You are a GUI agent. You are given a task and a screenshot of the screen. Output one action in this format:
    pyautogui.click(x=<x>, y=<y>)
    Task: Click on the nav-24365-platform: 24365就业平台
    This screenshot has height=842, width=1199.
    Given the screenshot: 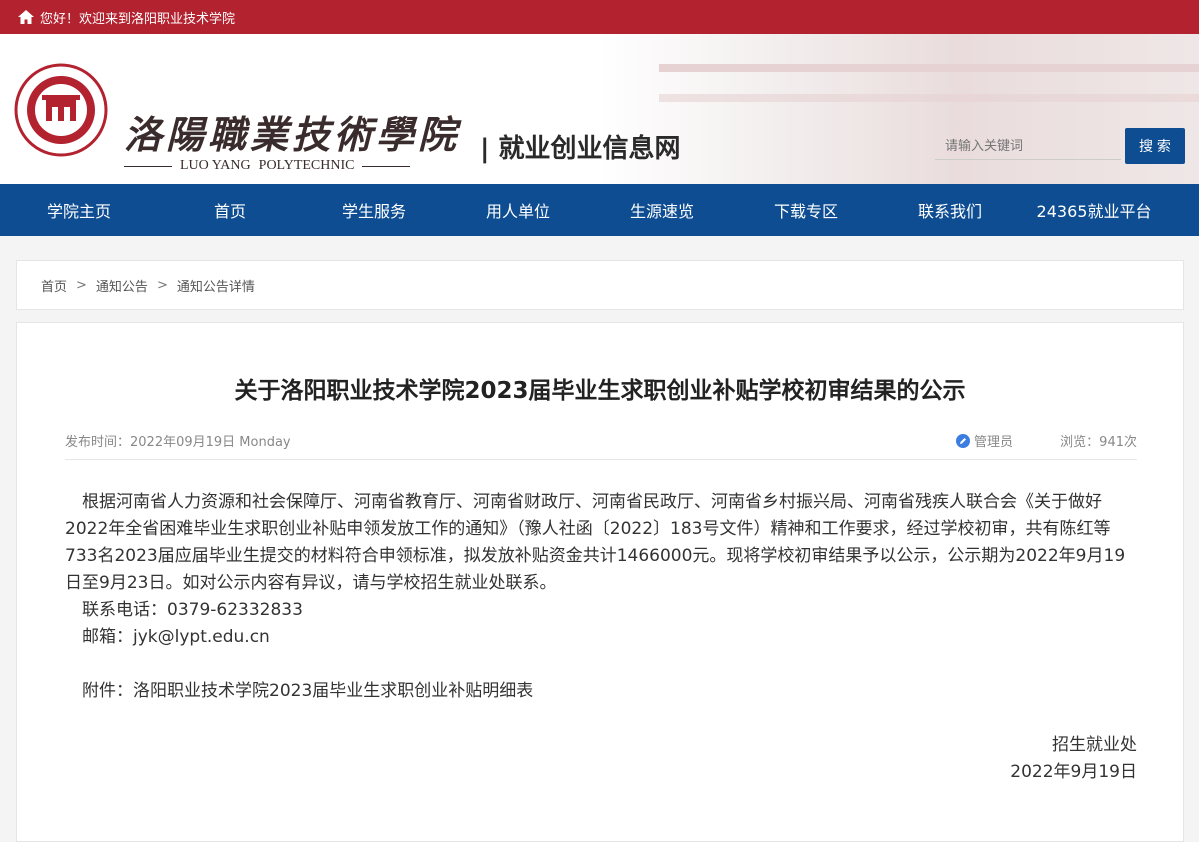 What is the action you would take?
    pyautogui.click(x=1094, y=210)
    